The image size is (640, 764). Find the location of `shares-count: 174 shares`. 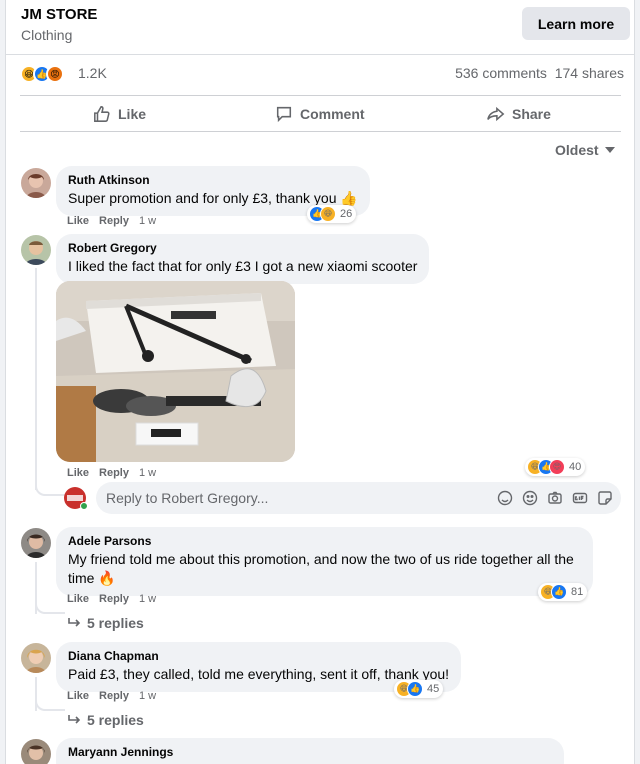

shares-count: 174 shares is located at coordinates (589, 73).